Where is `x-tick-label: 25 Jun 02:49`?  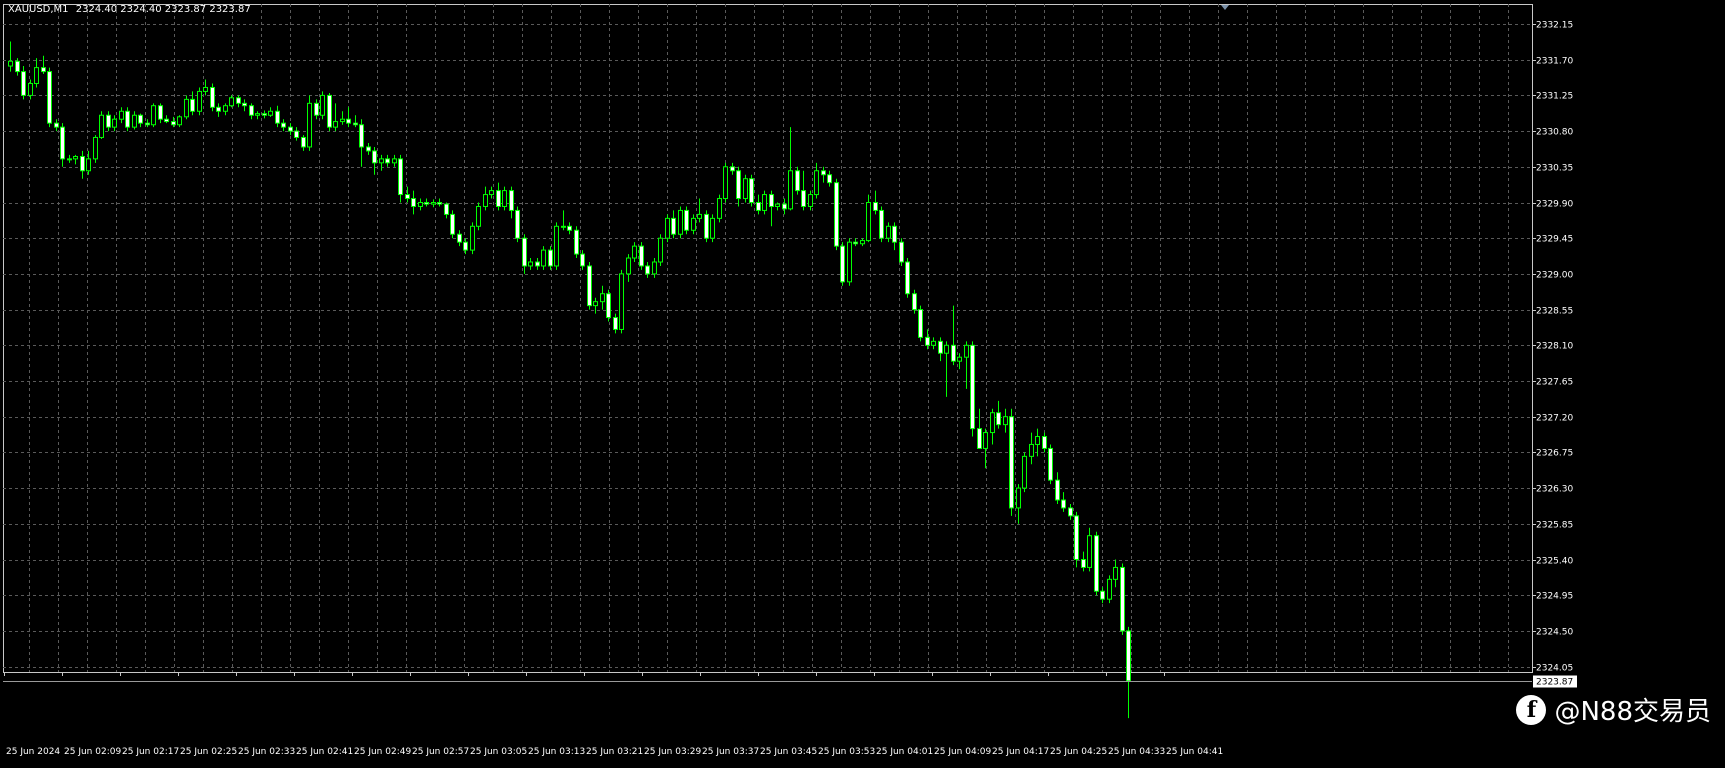
x-tick-label: 25 Jun 02:49 is located at coordinates (382, 752).